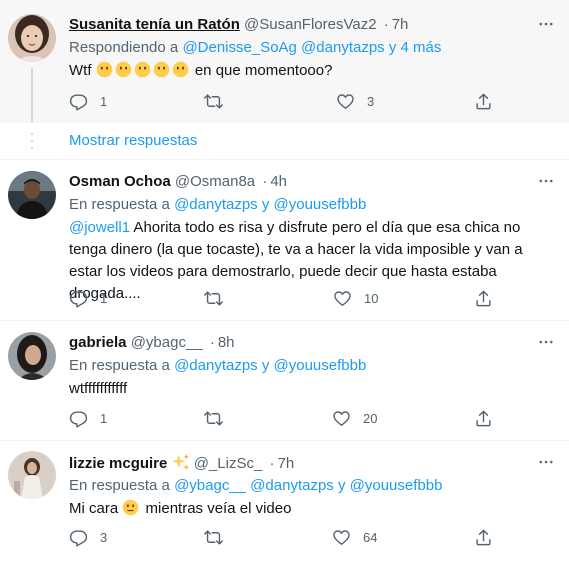 This screenshot has height=562, width=569. I want to click on show-replies-row: Mostrar respuestas, so click(284, 141).